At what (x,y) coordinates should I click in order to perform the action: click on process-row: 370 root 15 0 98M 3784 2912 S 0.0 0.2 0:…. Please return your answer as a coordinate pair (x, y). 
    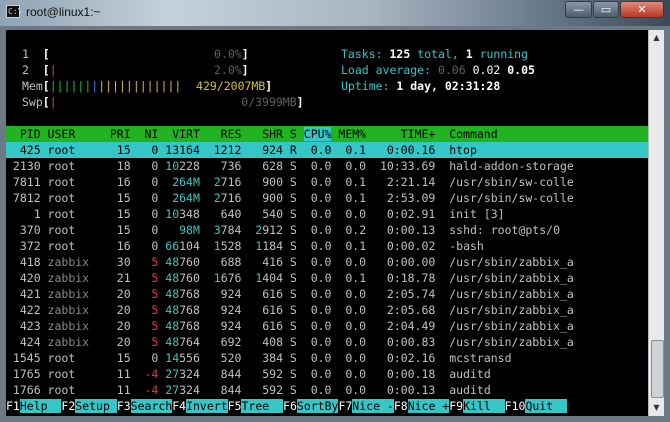
    Looking at the image, I should click on (327, 230).